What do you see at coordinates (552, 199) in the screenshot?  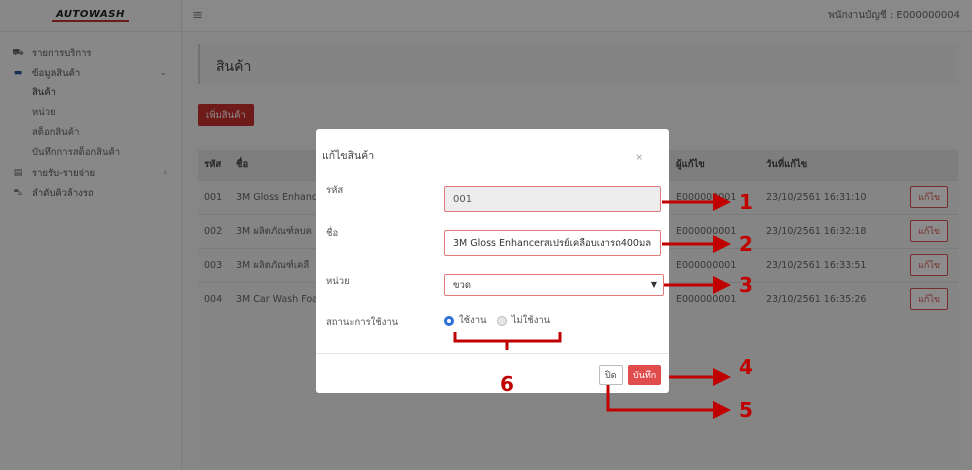 I see `code-field: 001` at bounding box center [552, 199].